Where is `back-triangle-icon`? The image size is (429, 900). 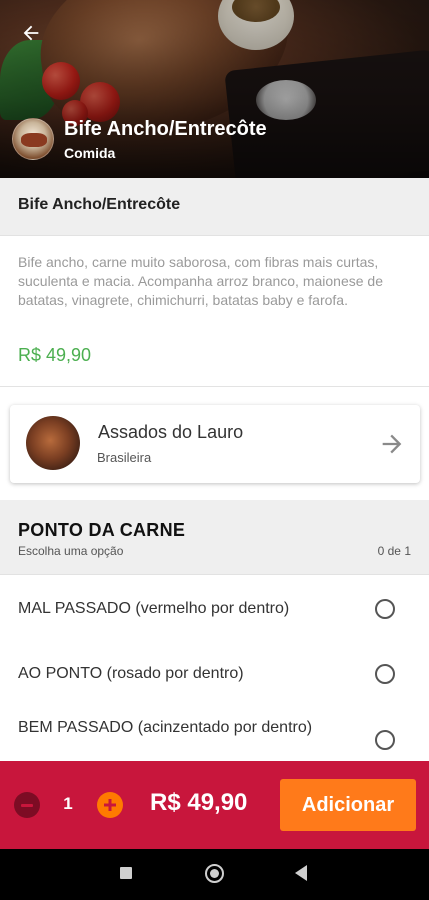 back-triangle-icon is located at coordinates (301, 873).